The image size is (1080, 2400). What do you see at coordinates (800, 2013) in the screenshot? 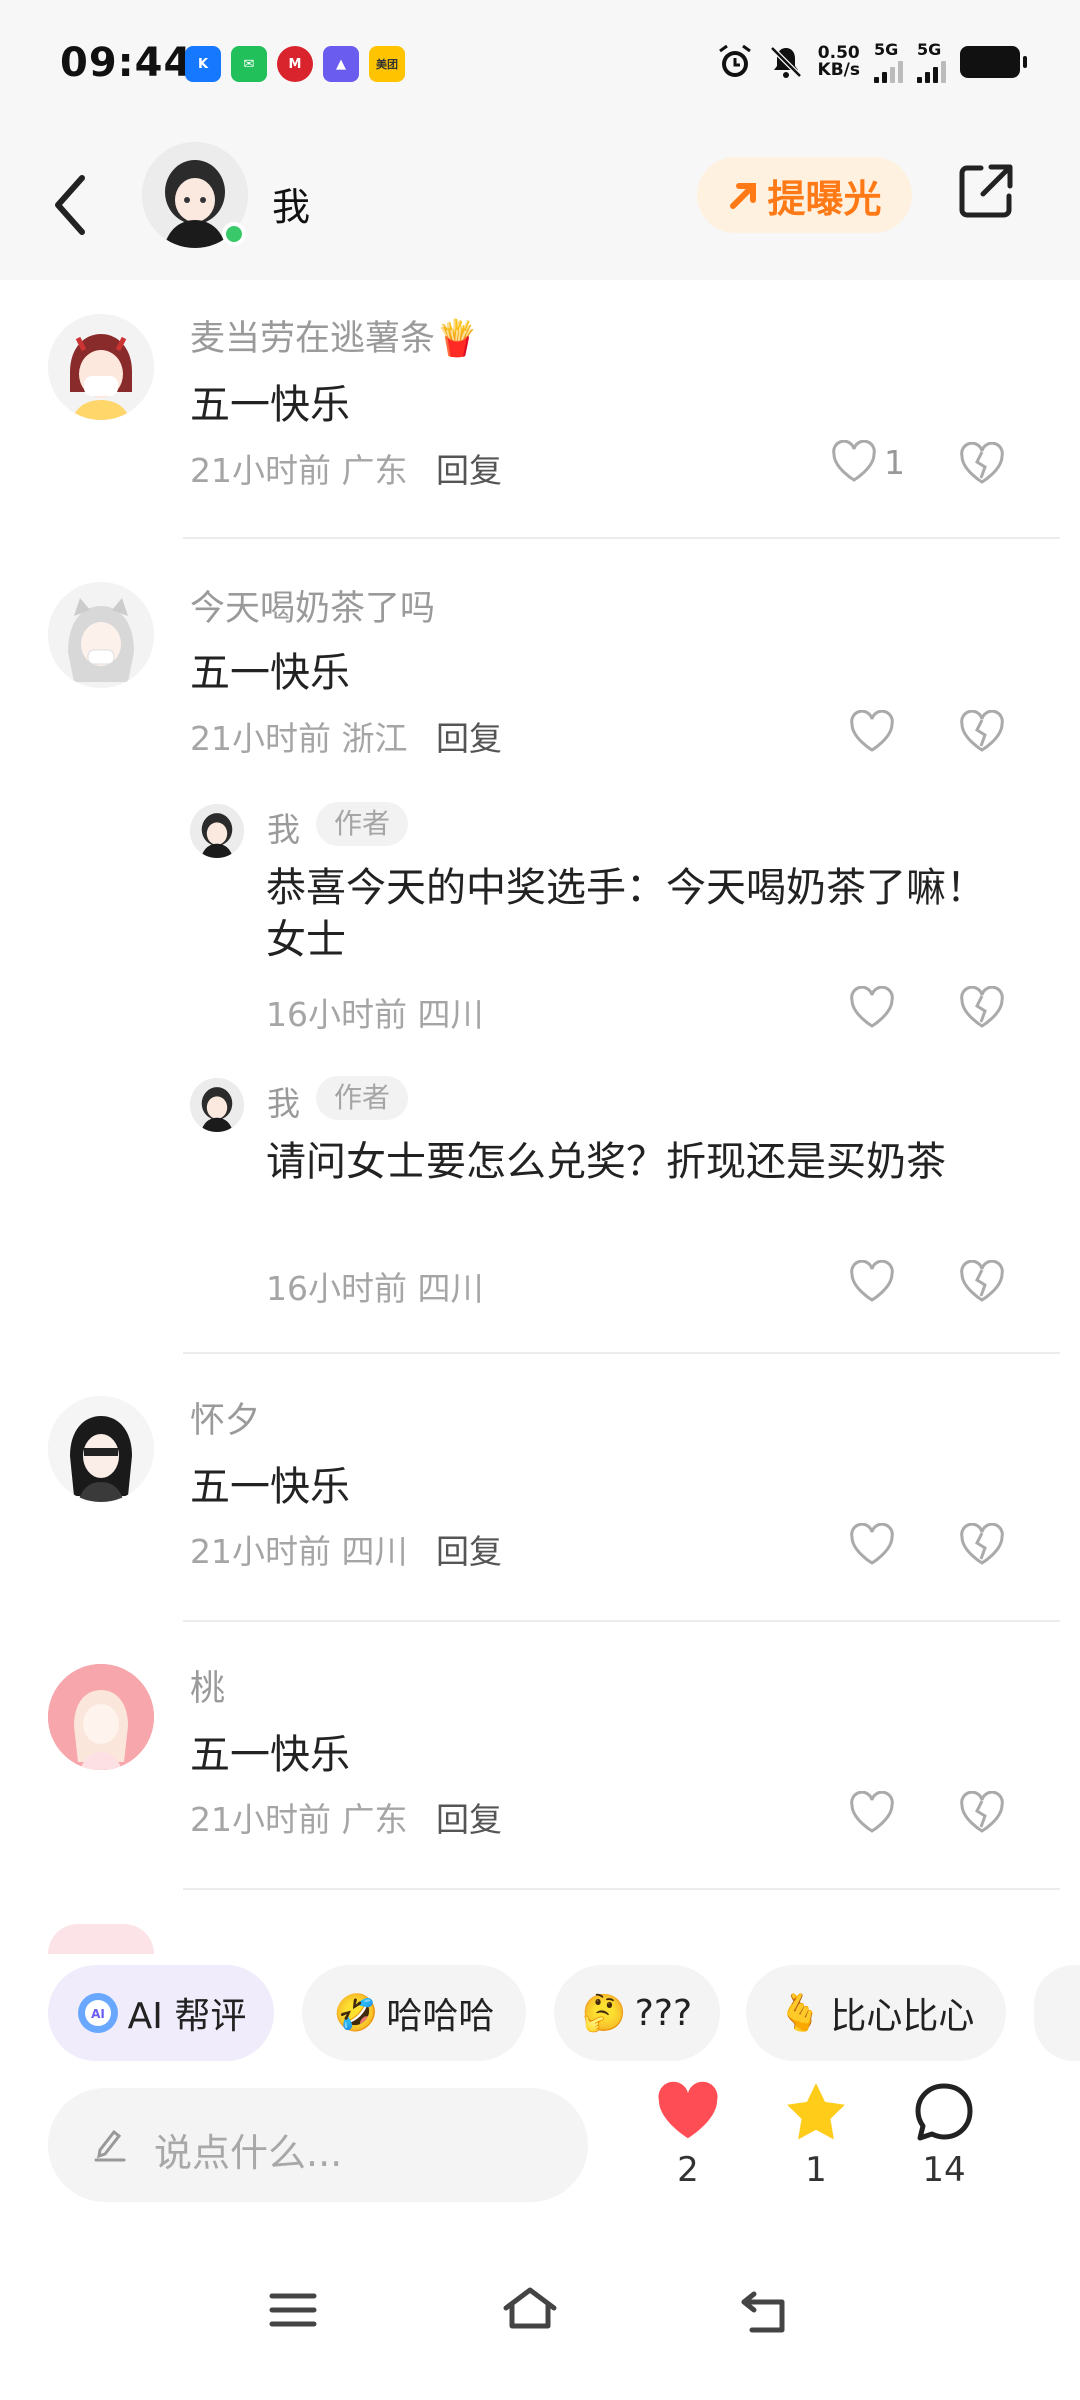
I see `finger-heart-emoji-icon: 🫰` at bounding box center [800, 2013].